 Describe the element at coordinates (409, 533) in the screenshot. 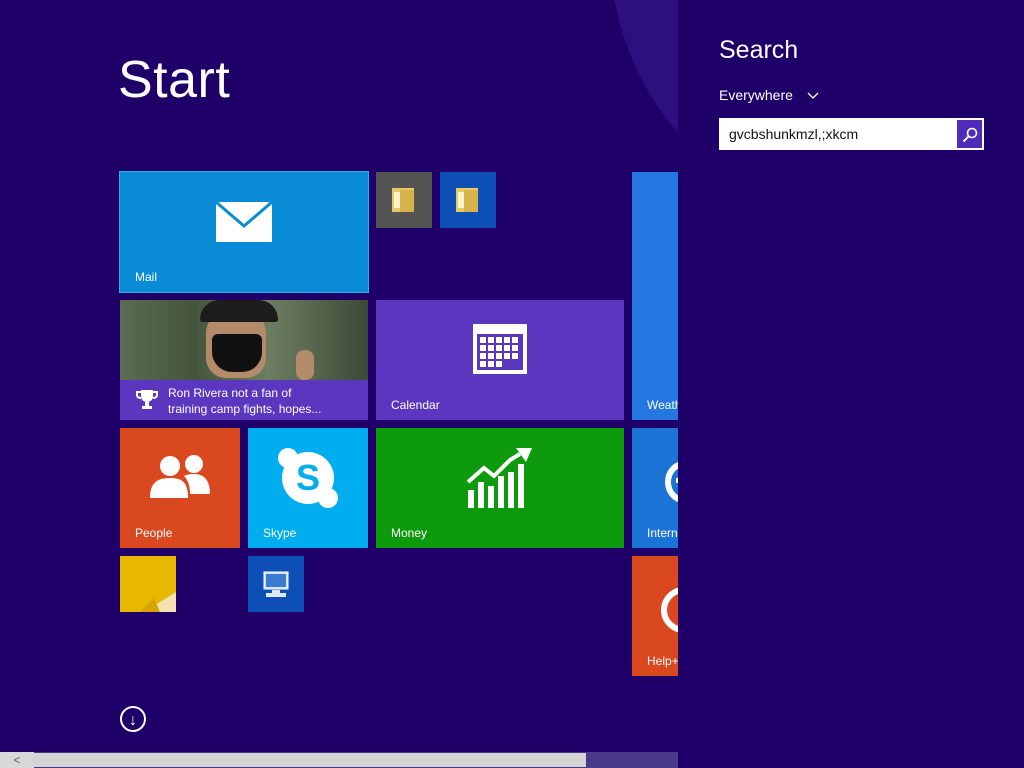

I see `tile-label: Money` at that location.